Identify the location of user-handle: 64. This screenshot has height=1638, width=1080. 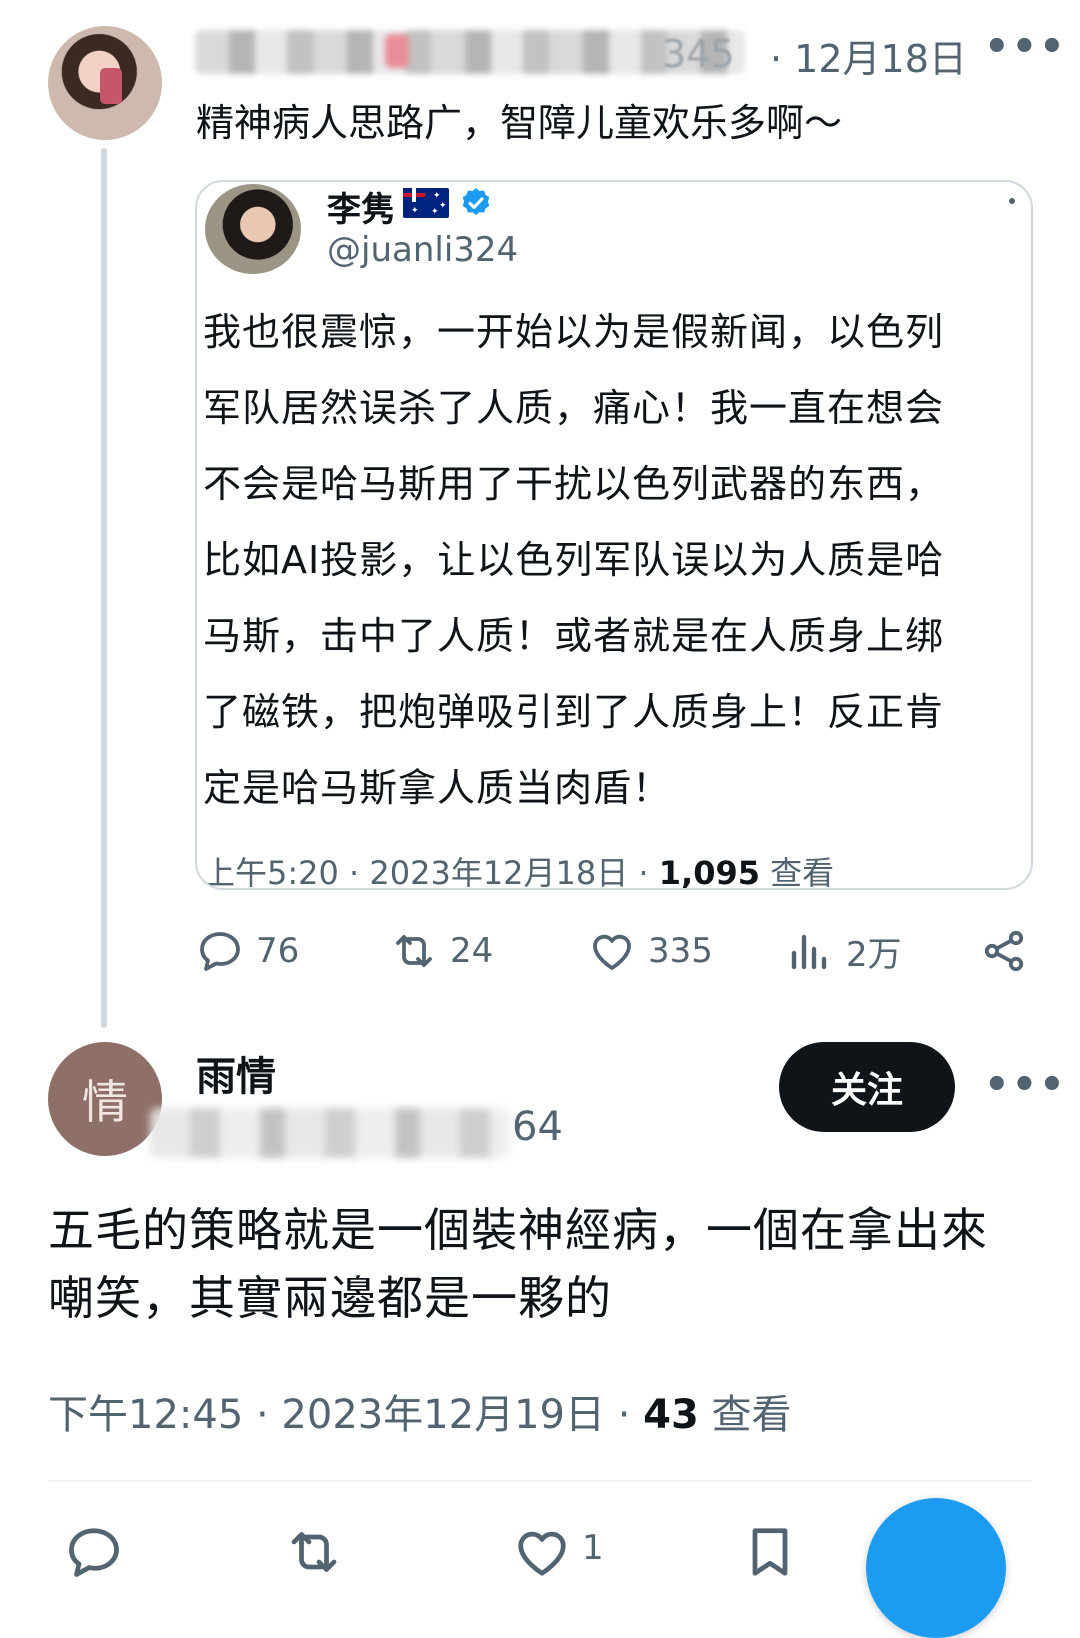
(537, 1127).